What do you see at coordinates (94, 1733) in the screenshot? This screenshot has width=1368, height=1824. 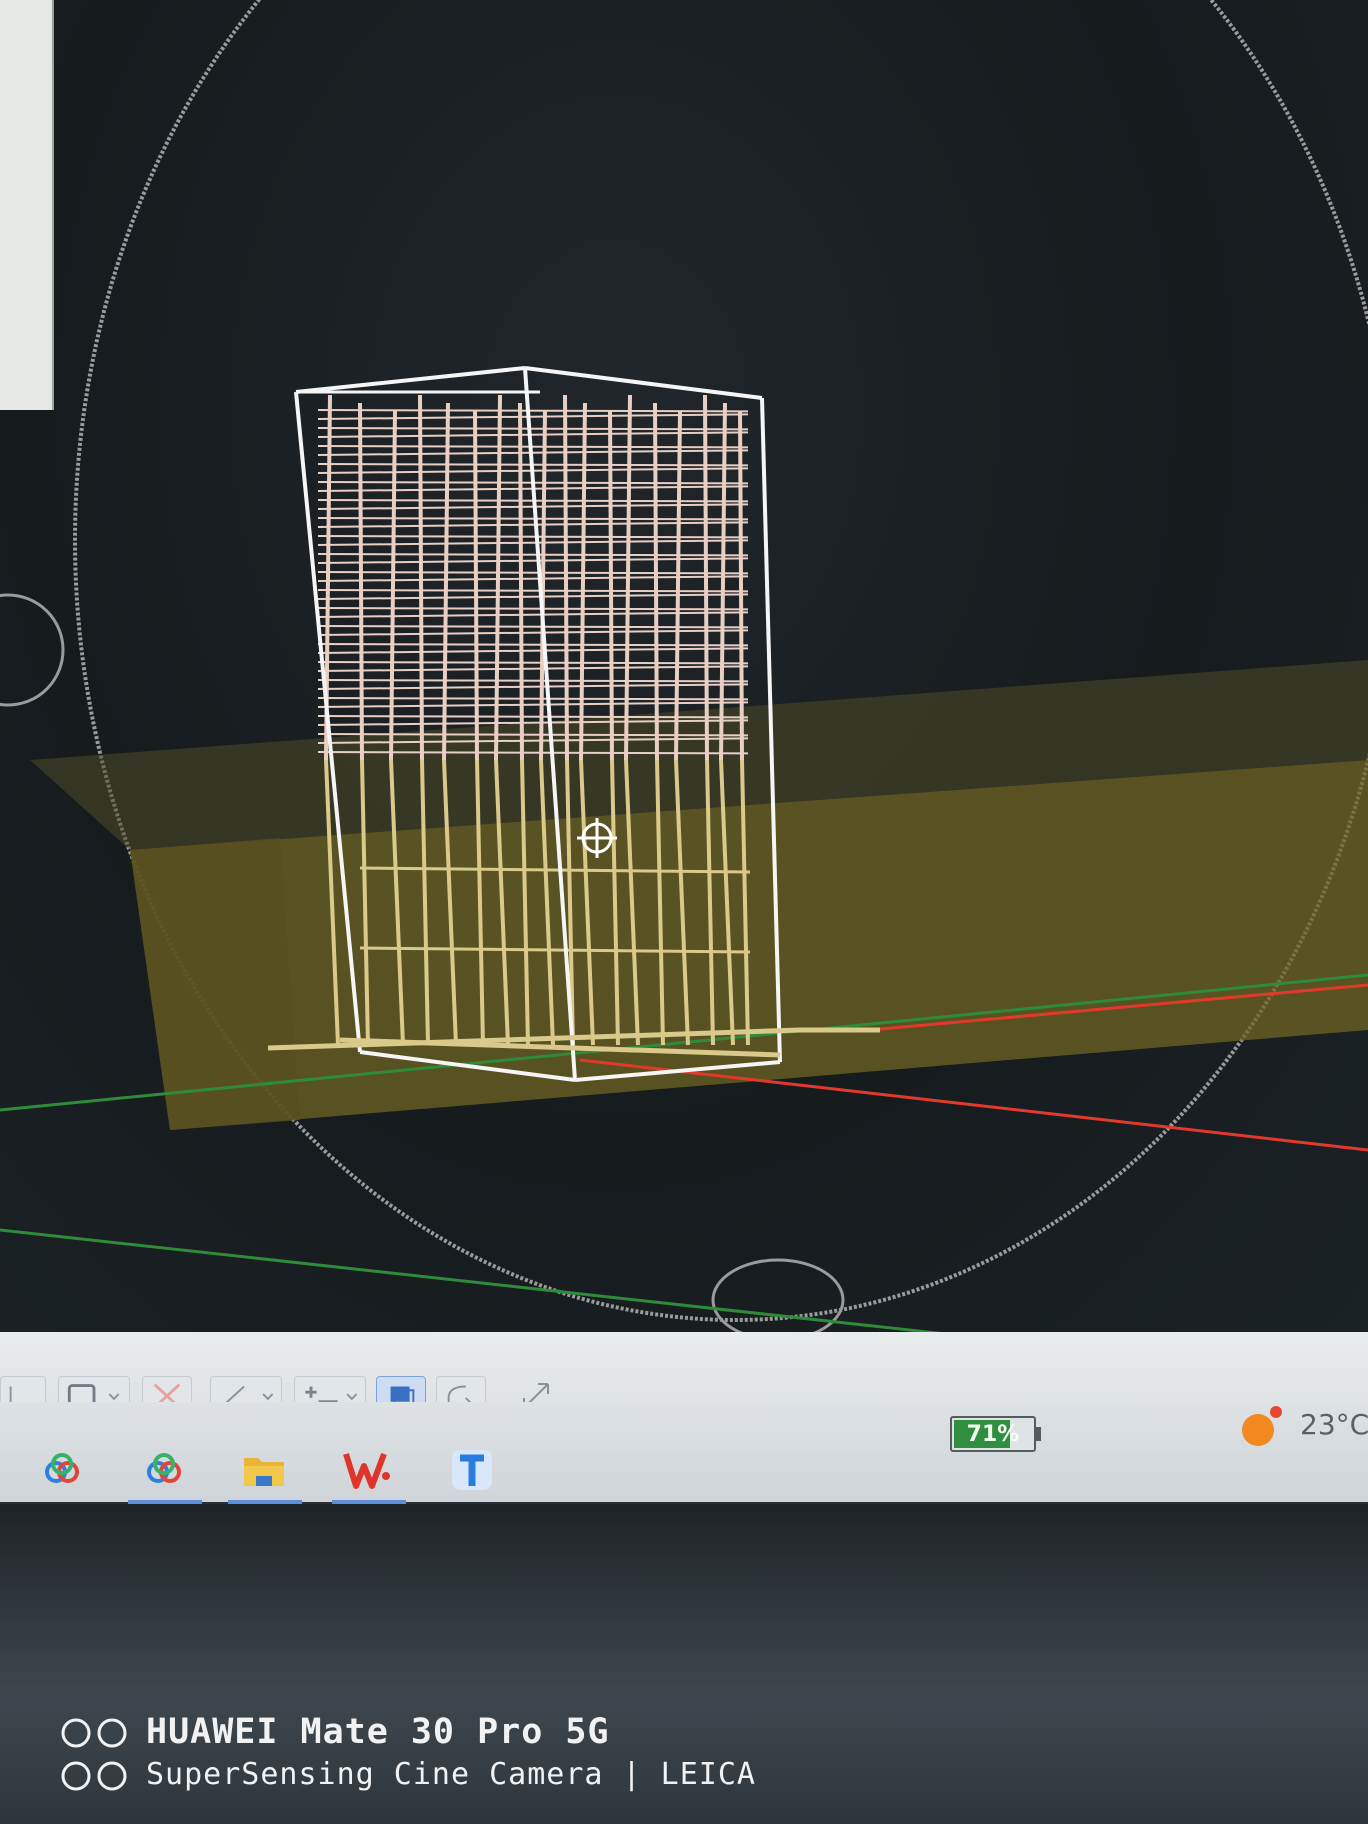 I see `camera-rings-icon` at bounding box center [94, 1733].